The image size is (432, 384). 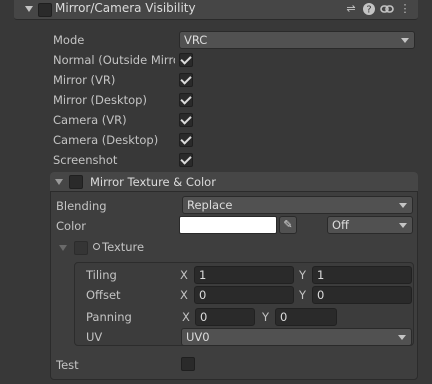 I want to click on offset-y-field: 0, so click(x=362, y=295).